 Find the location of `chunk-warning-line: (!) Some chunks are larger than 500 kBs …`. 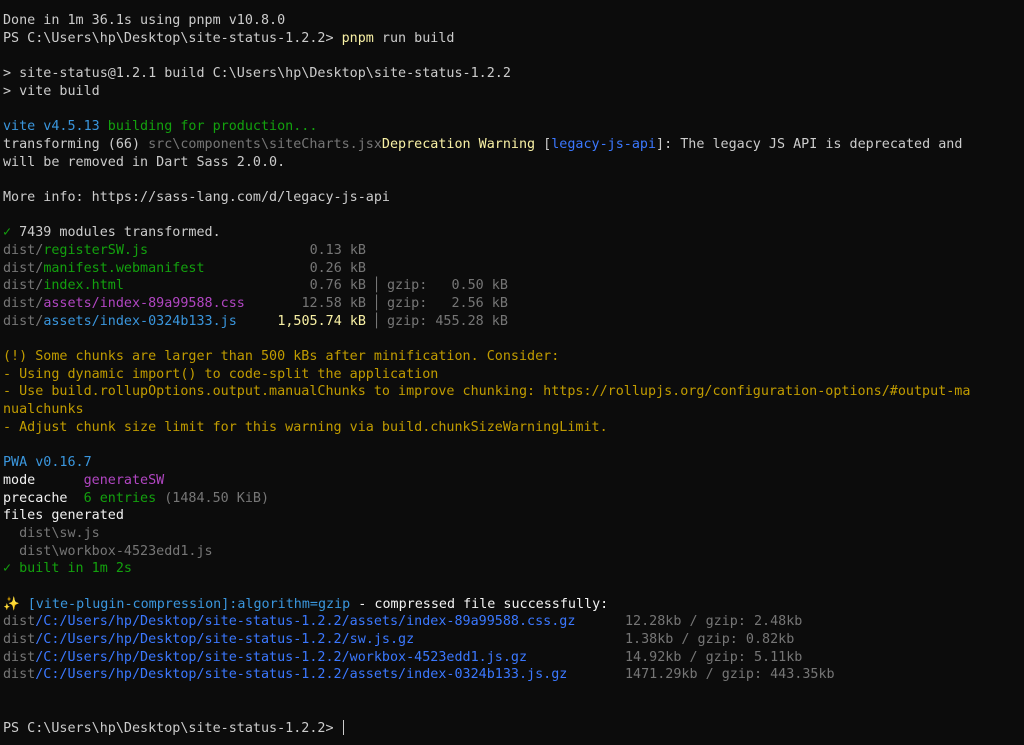

chunk-warning-line: (!) Some chunks are larger than 500 kBs … is located at coordinates (281, 357).